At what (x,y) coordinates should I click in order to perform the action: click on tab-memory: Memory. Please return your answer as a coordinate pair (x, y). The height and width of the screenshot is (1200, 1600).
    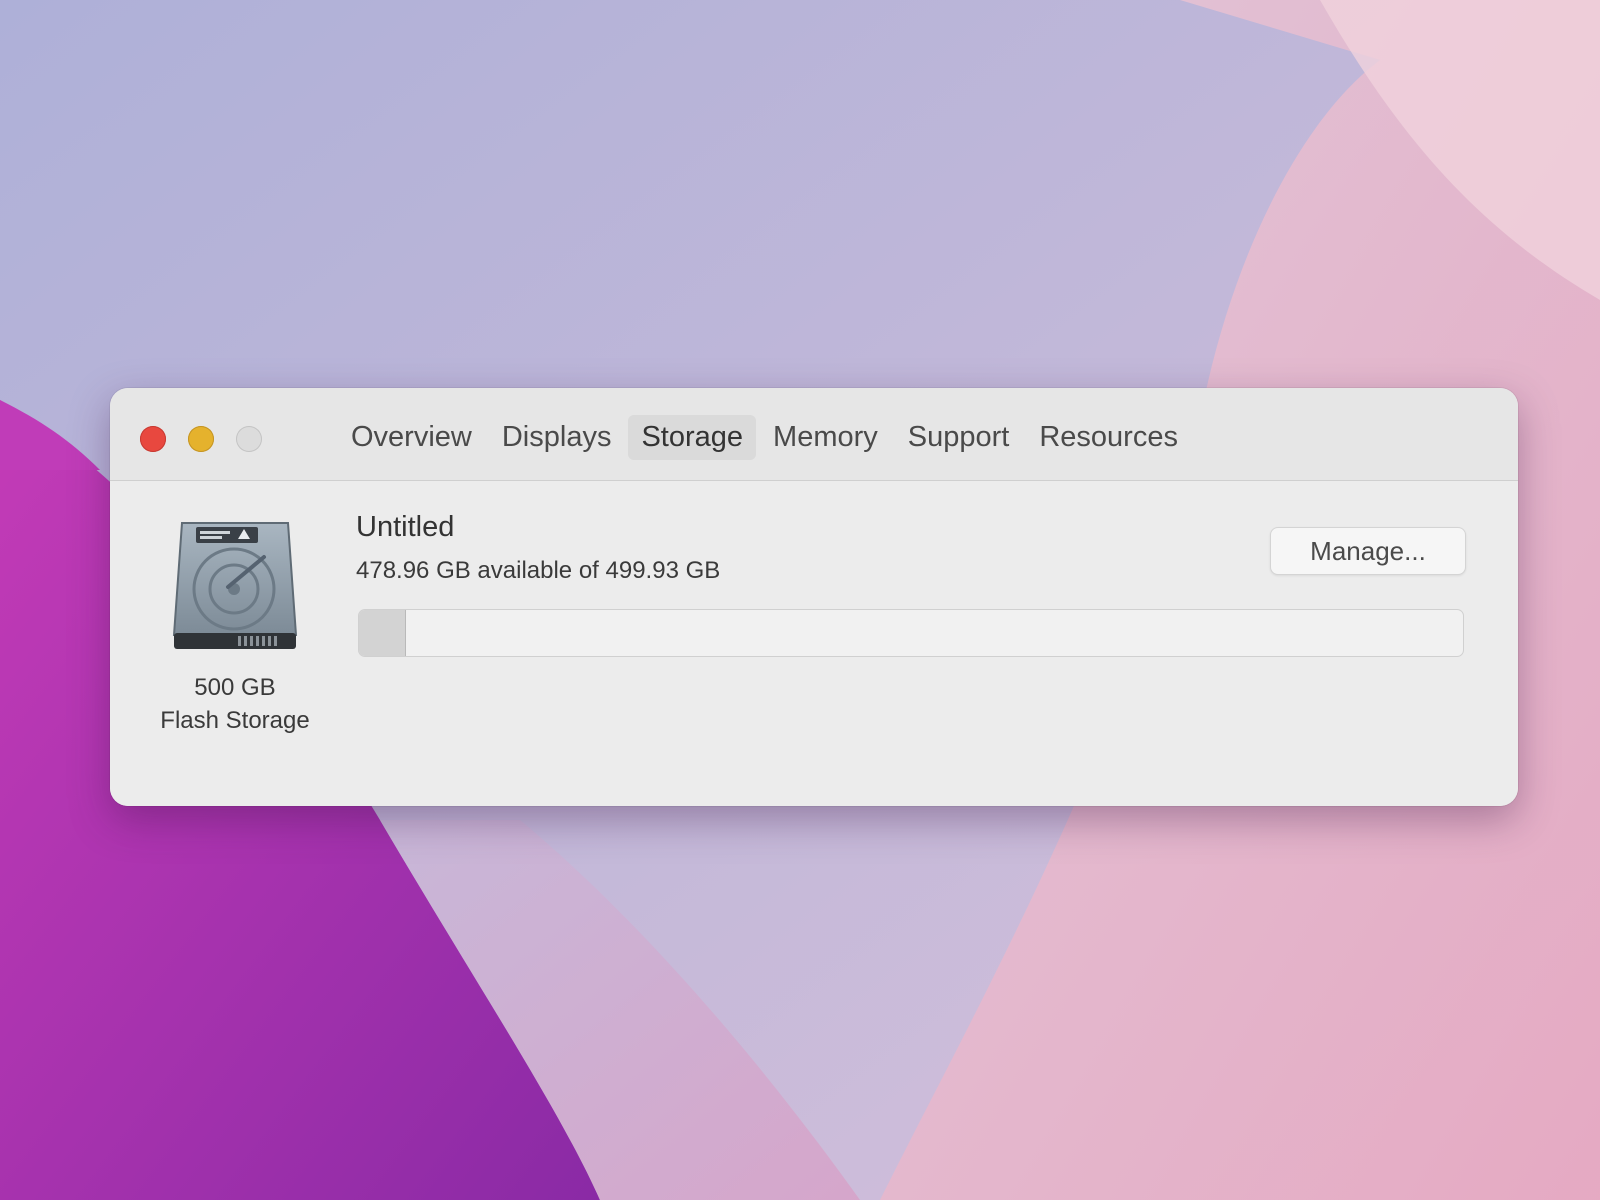
    Looking at the image, I should click on (825, 437).